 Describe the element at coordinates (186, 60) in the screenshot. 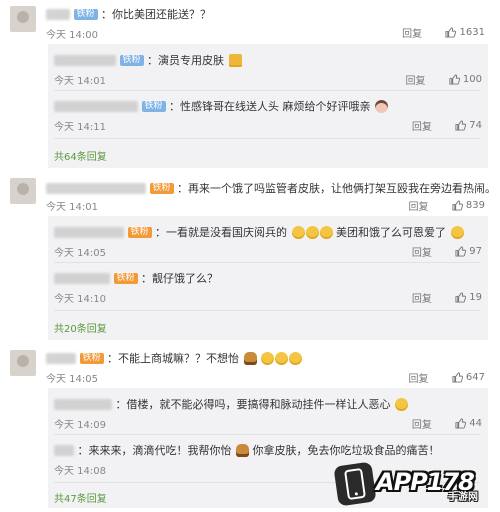

I see `reply-text: ：演员专用皮肤` at that location.